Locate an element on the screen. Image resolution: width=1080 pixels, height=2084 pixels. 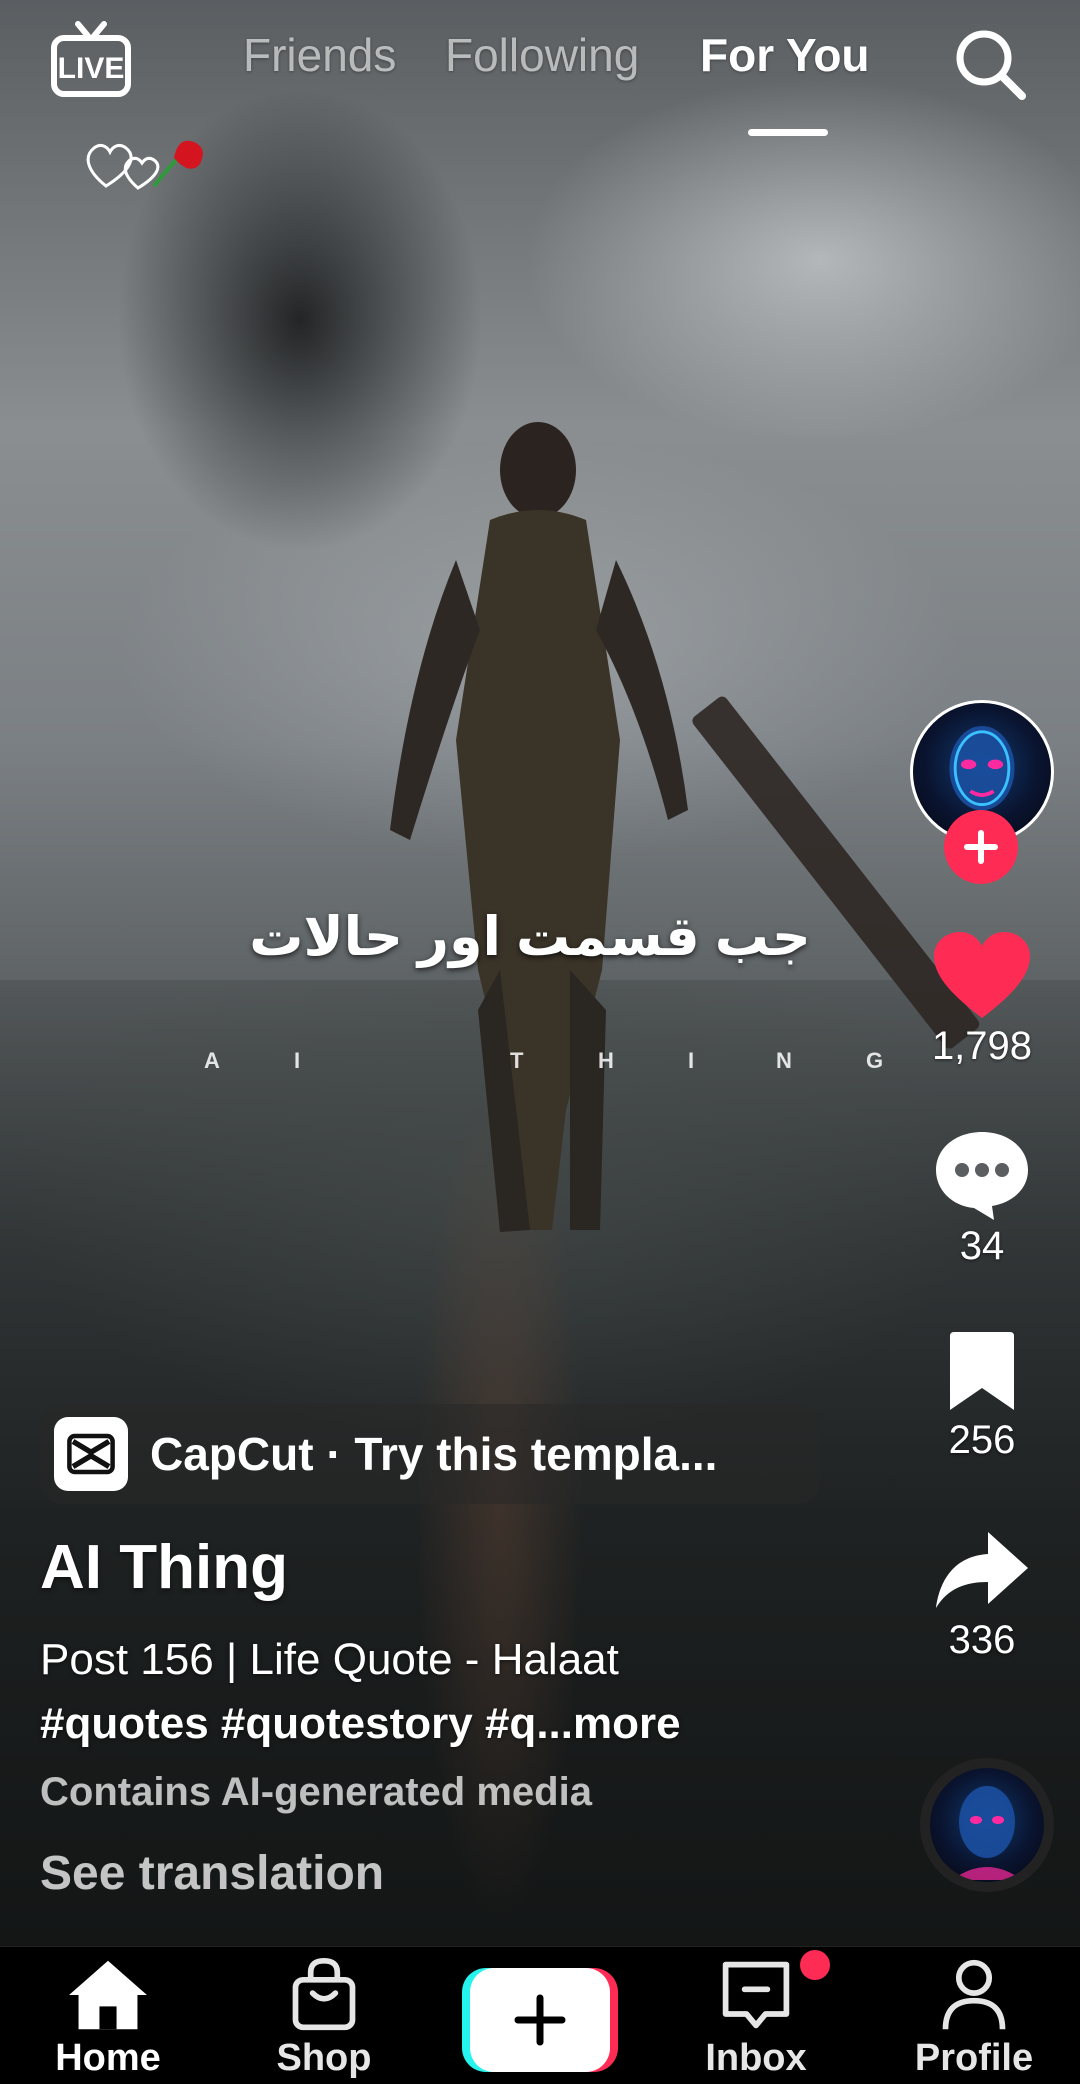
caption-hashtags-line: #quotes #quotestory #q...more is located at coordinates (460, 1724).